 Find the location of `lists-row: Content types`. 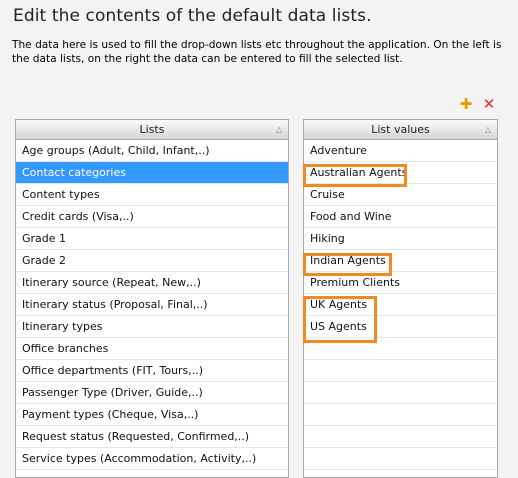

lists-row: Content types is located at coordinates (152, 195).